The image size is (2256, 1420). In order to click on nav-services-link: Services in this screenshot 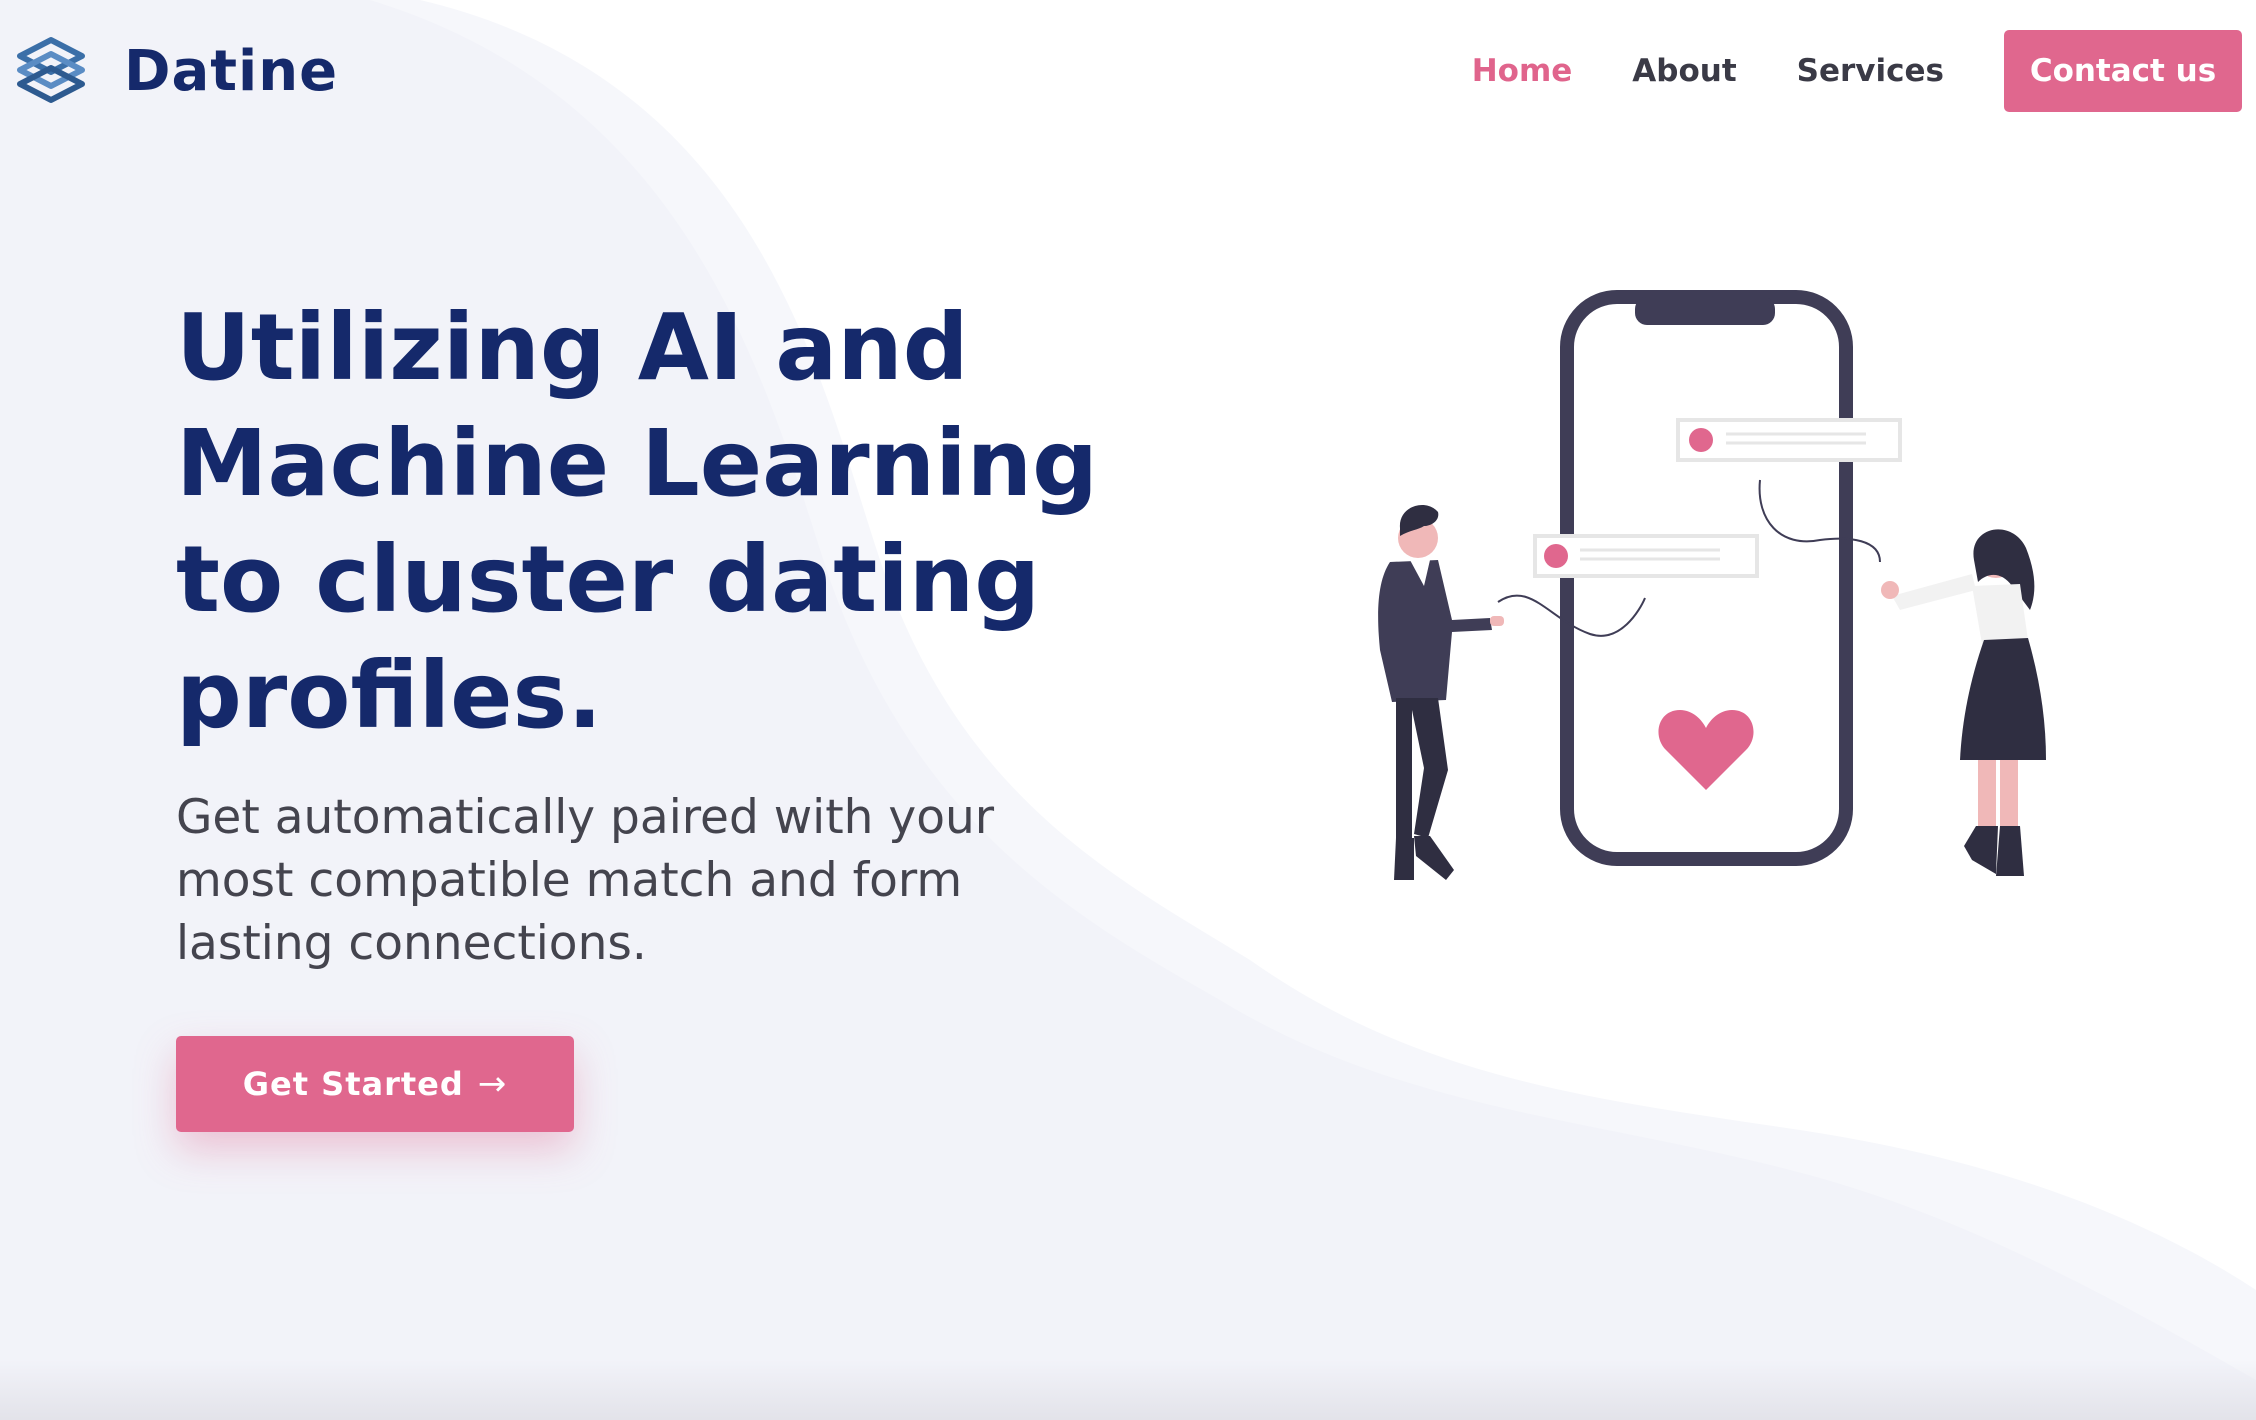, I will do `click(1870, 71)`.